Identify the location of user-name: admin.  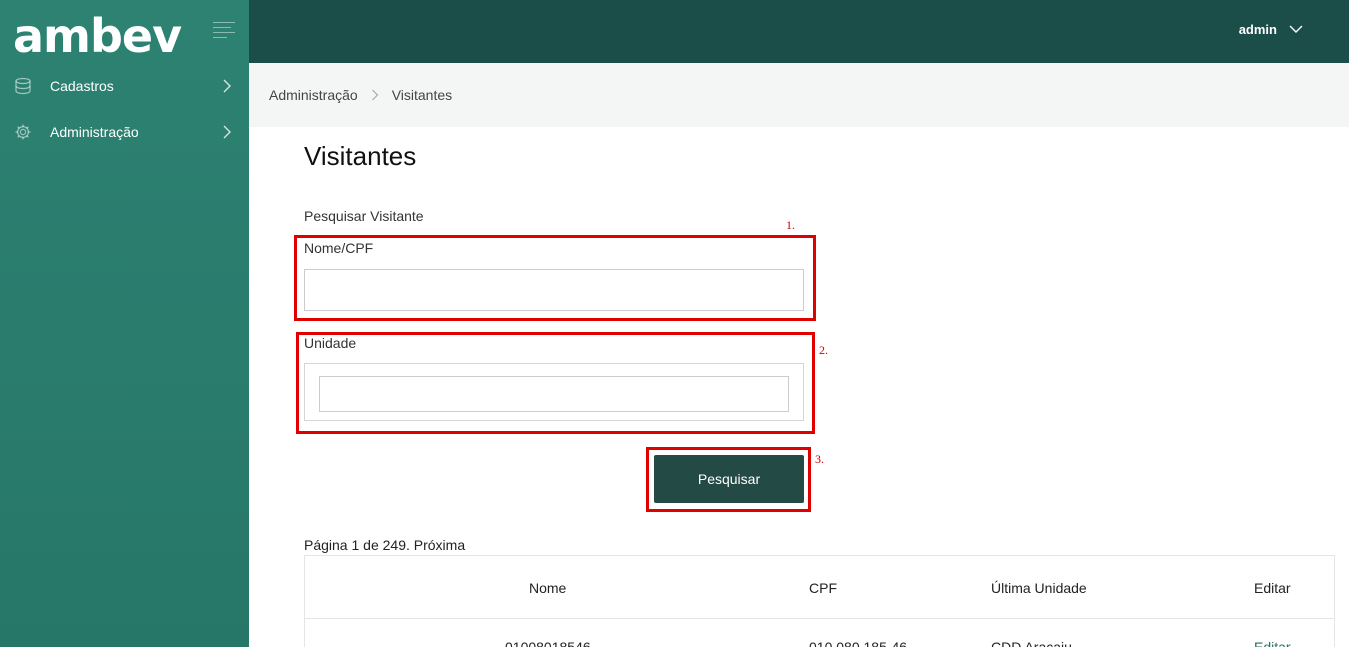
(1257, 29).